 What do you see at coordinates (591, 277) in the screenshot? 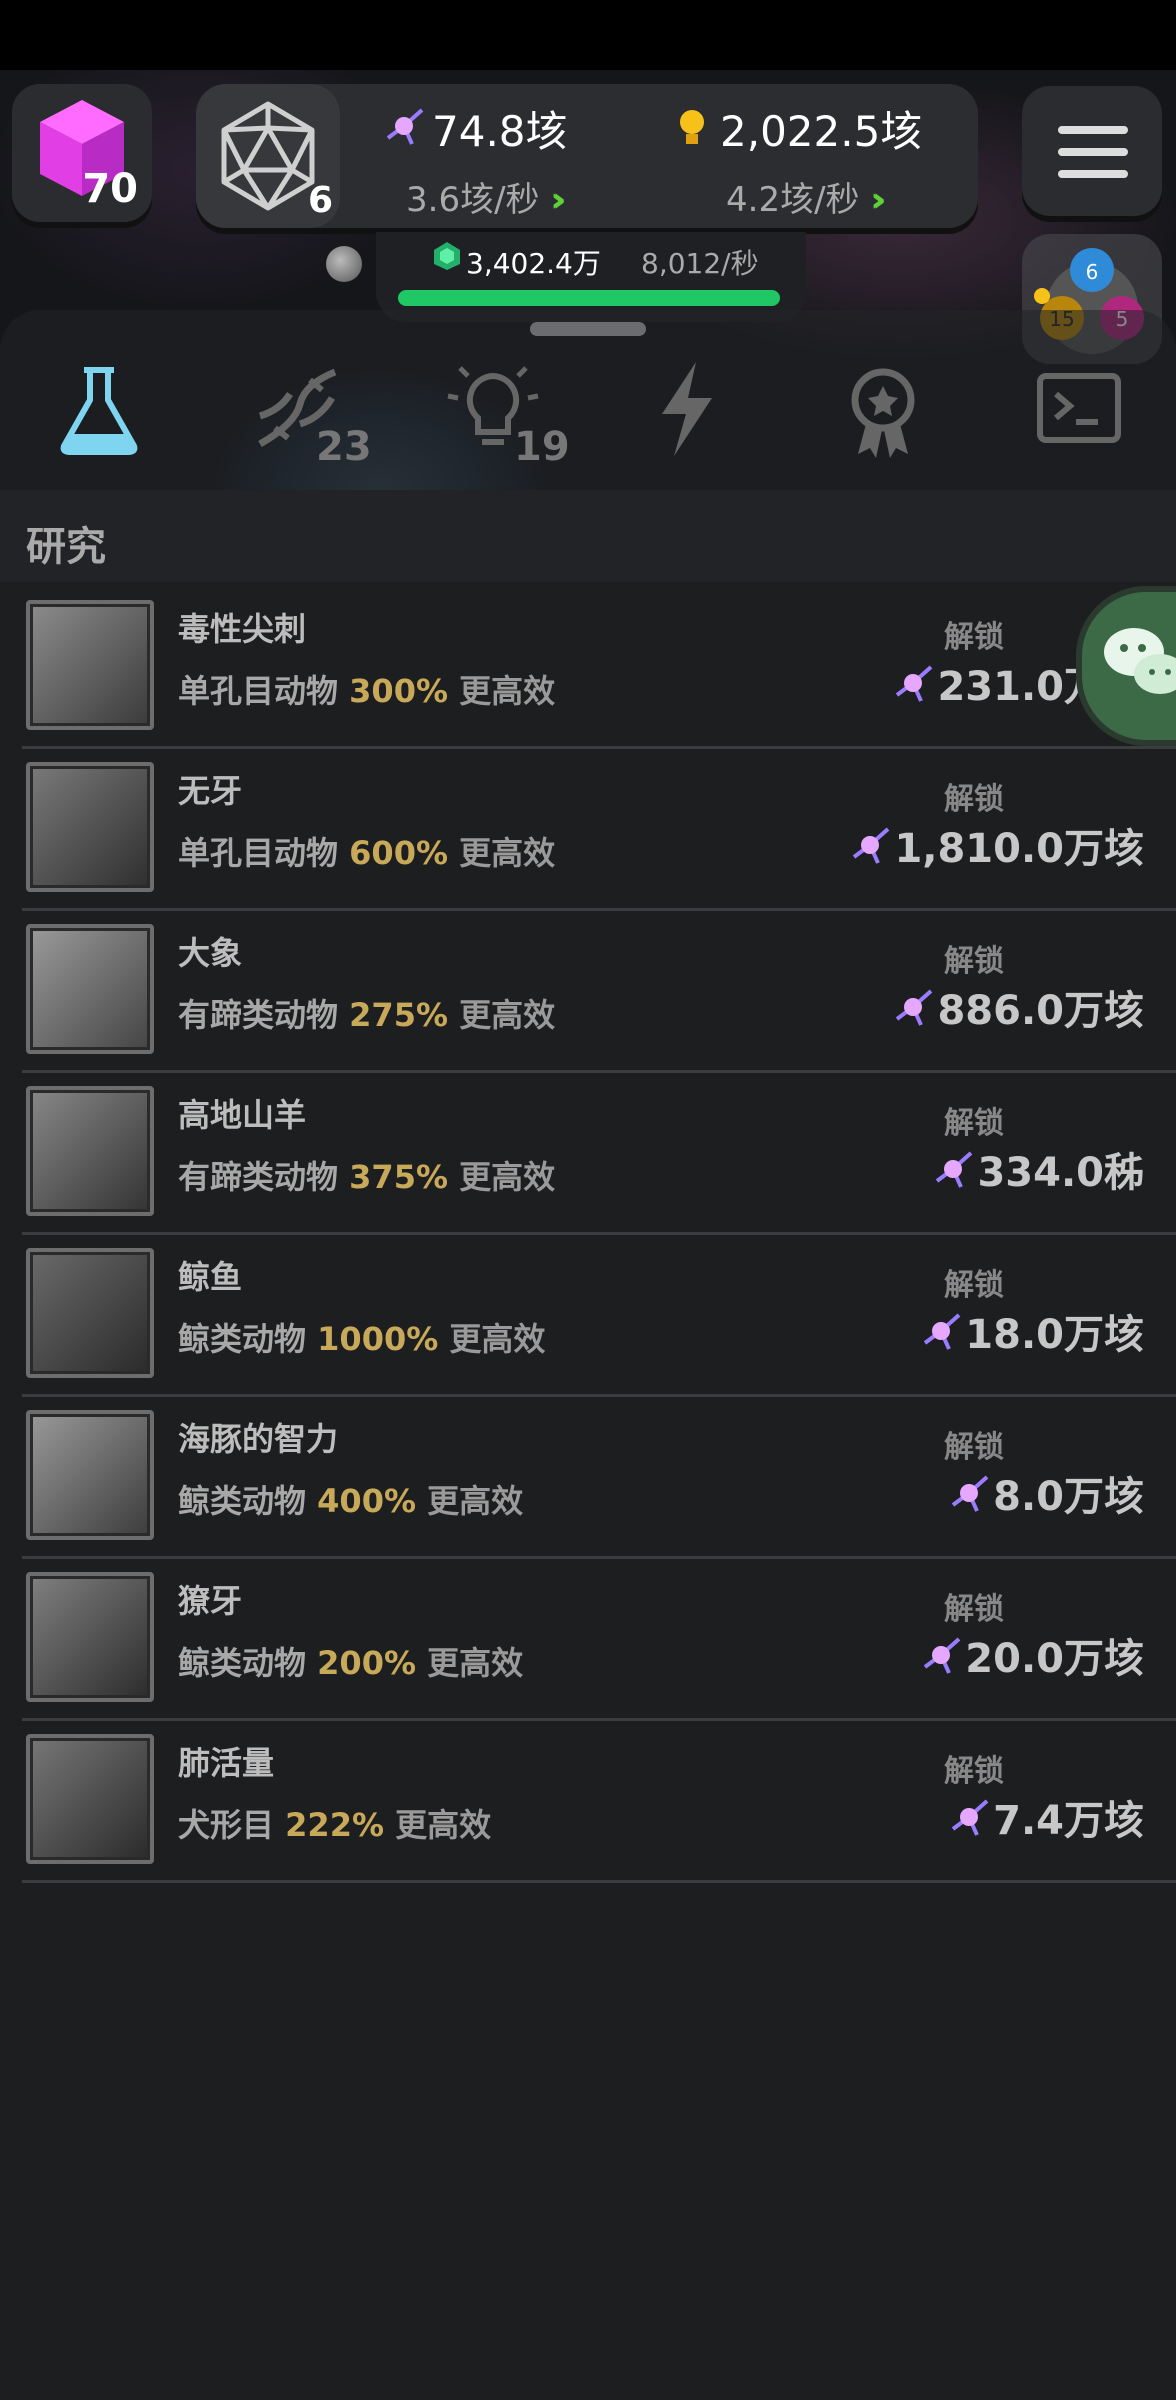
I see `gem-panel: 3,402.4万 8,012/秒` at bounding box center [591, 277].